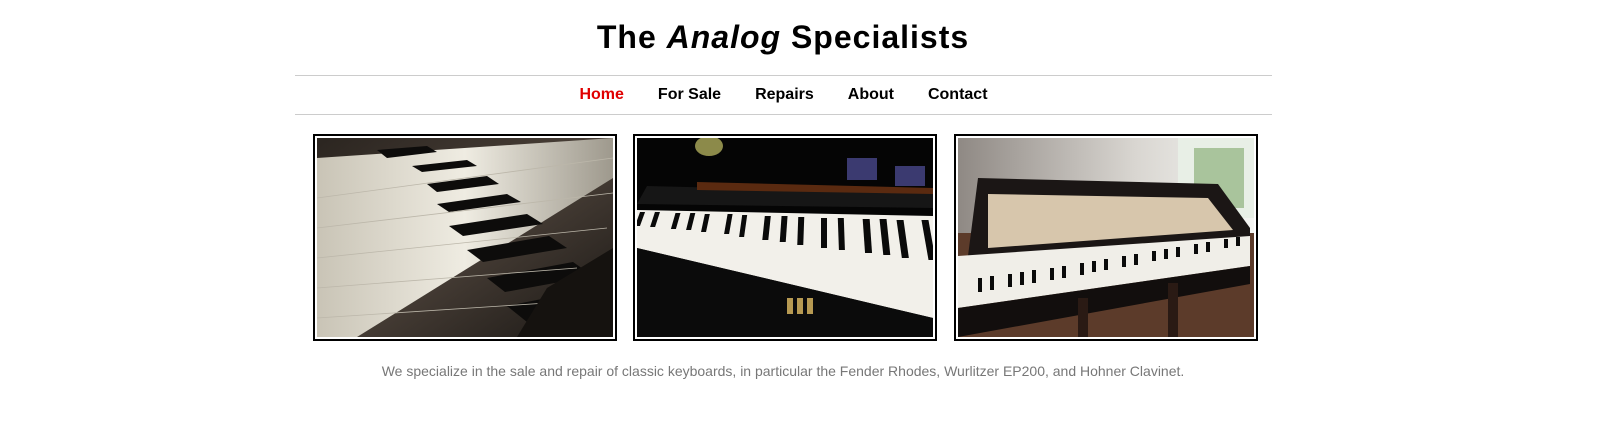 This screenshot has height=442, width=1604. I want to click on title-prefix: The, so click(631, 37).